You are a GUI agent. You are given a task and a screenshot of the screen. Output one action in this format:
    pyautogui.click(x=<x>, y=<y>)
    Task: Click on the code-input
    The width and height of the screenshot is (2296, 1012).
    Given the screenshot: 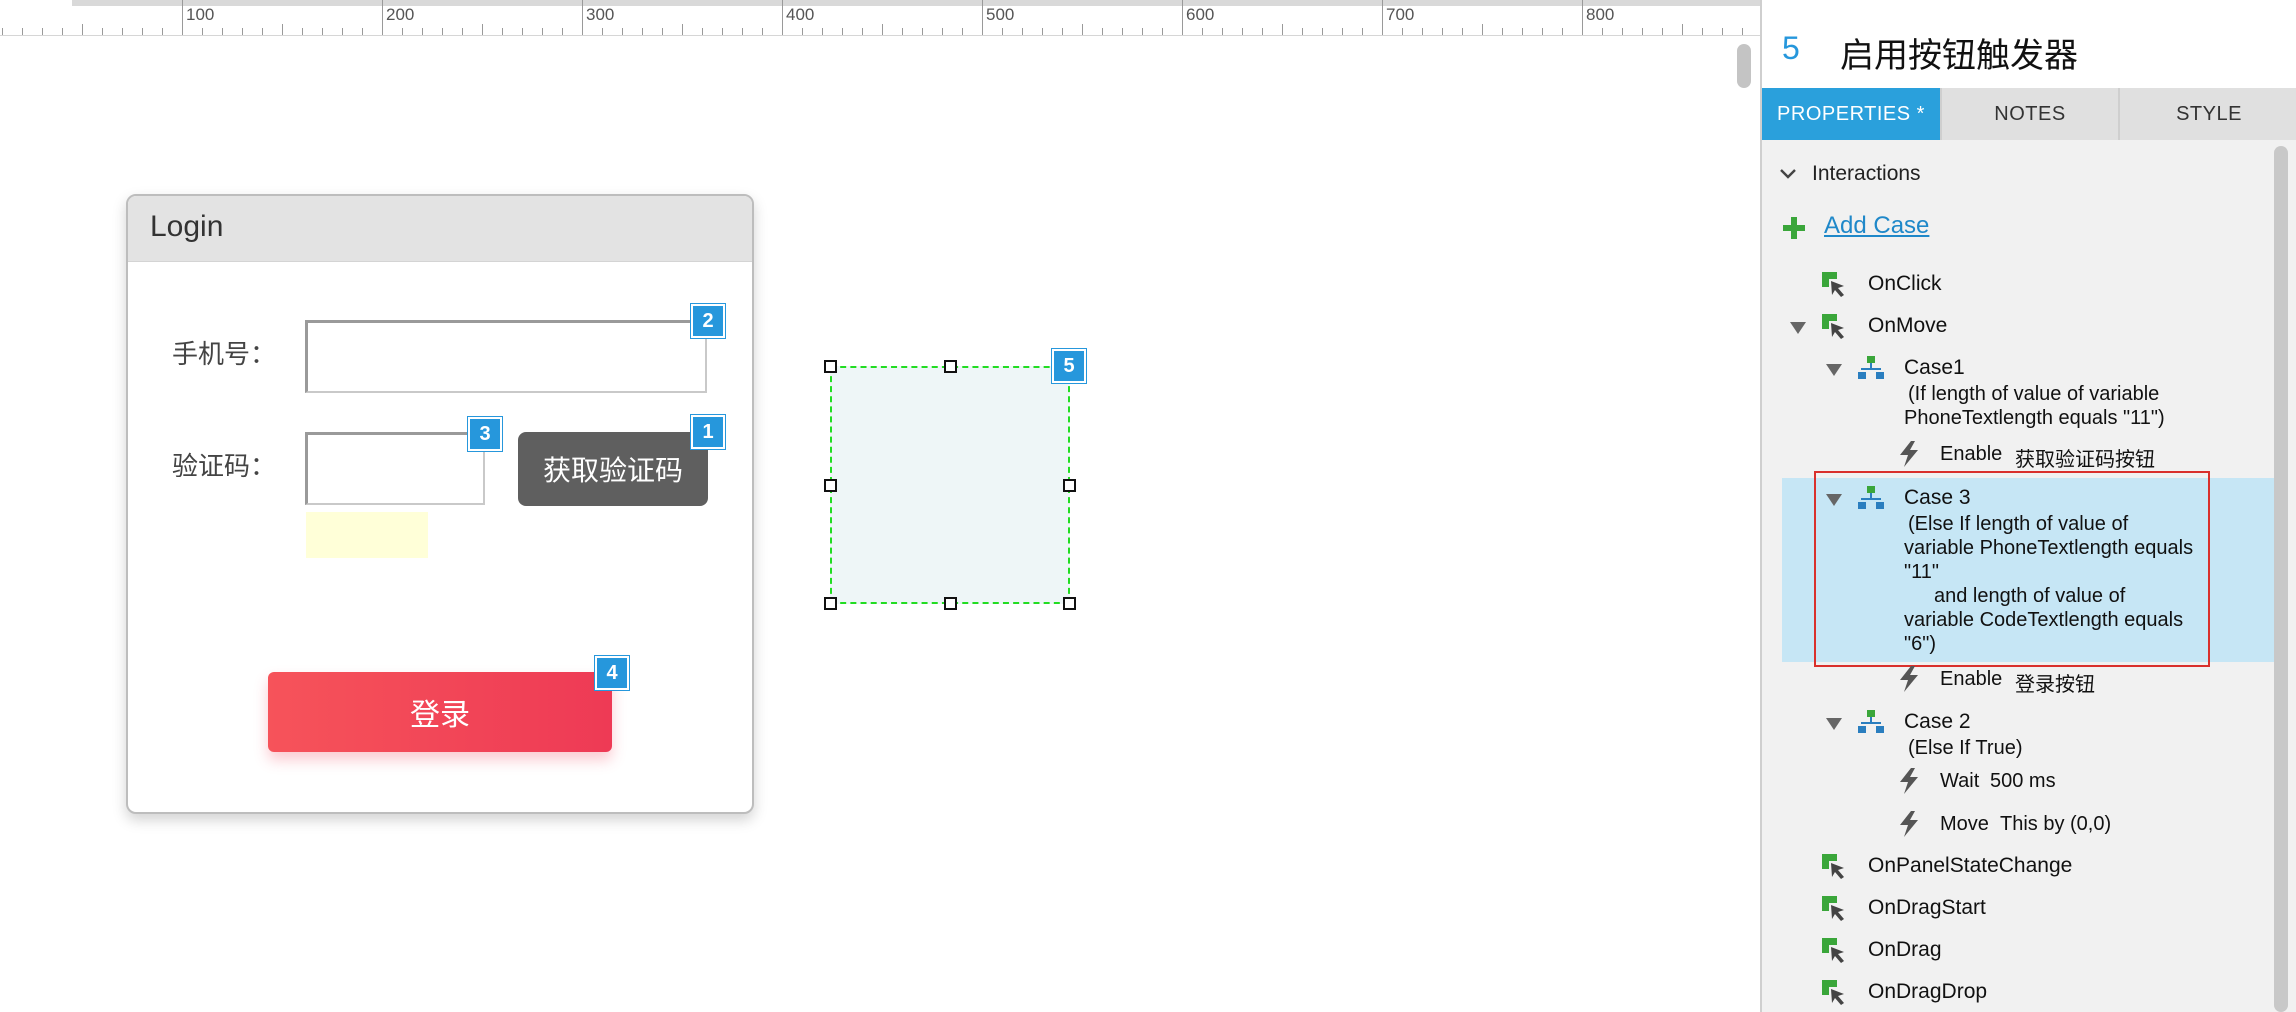 What is the action you would take?
    pyautogui.click(x=395, y=468)
    